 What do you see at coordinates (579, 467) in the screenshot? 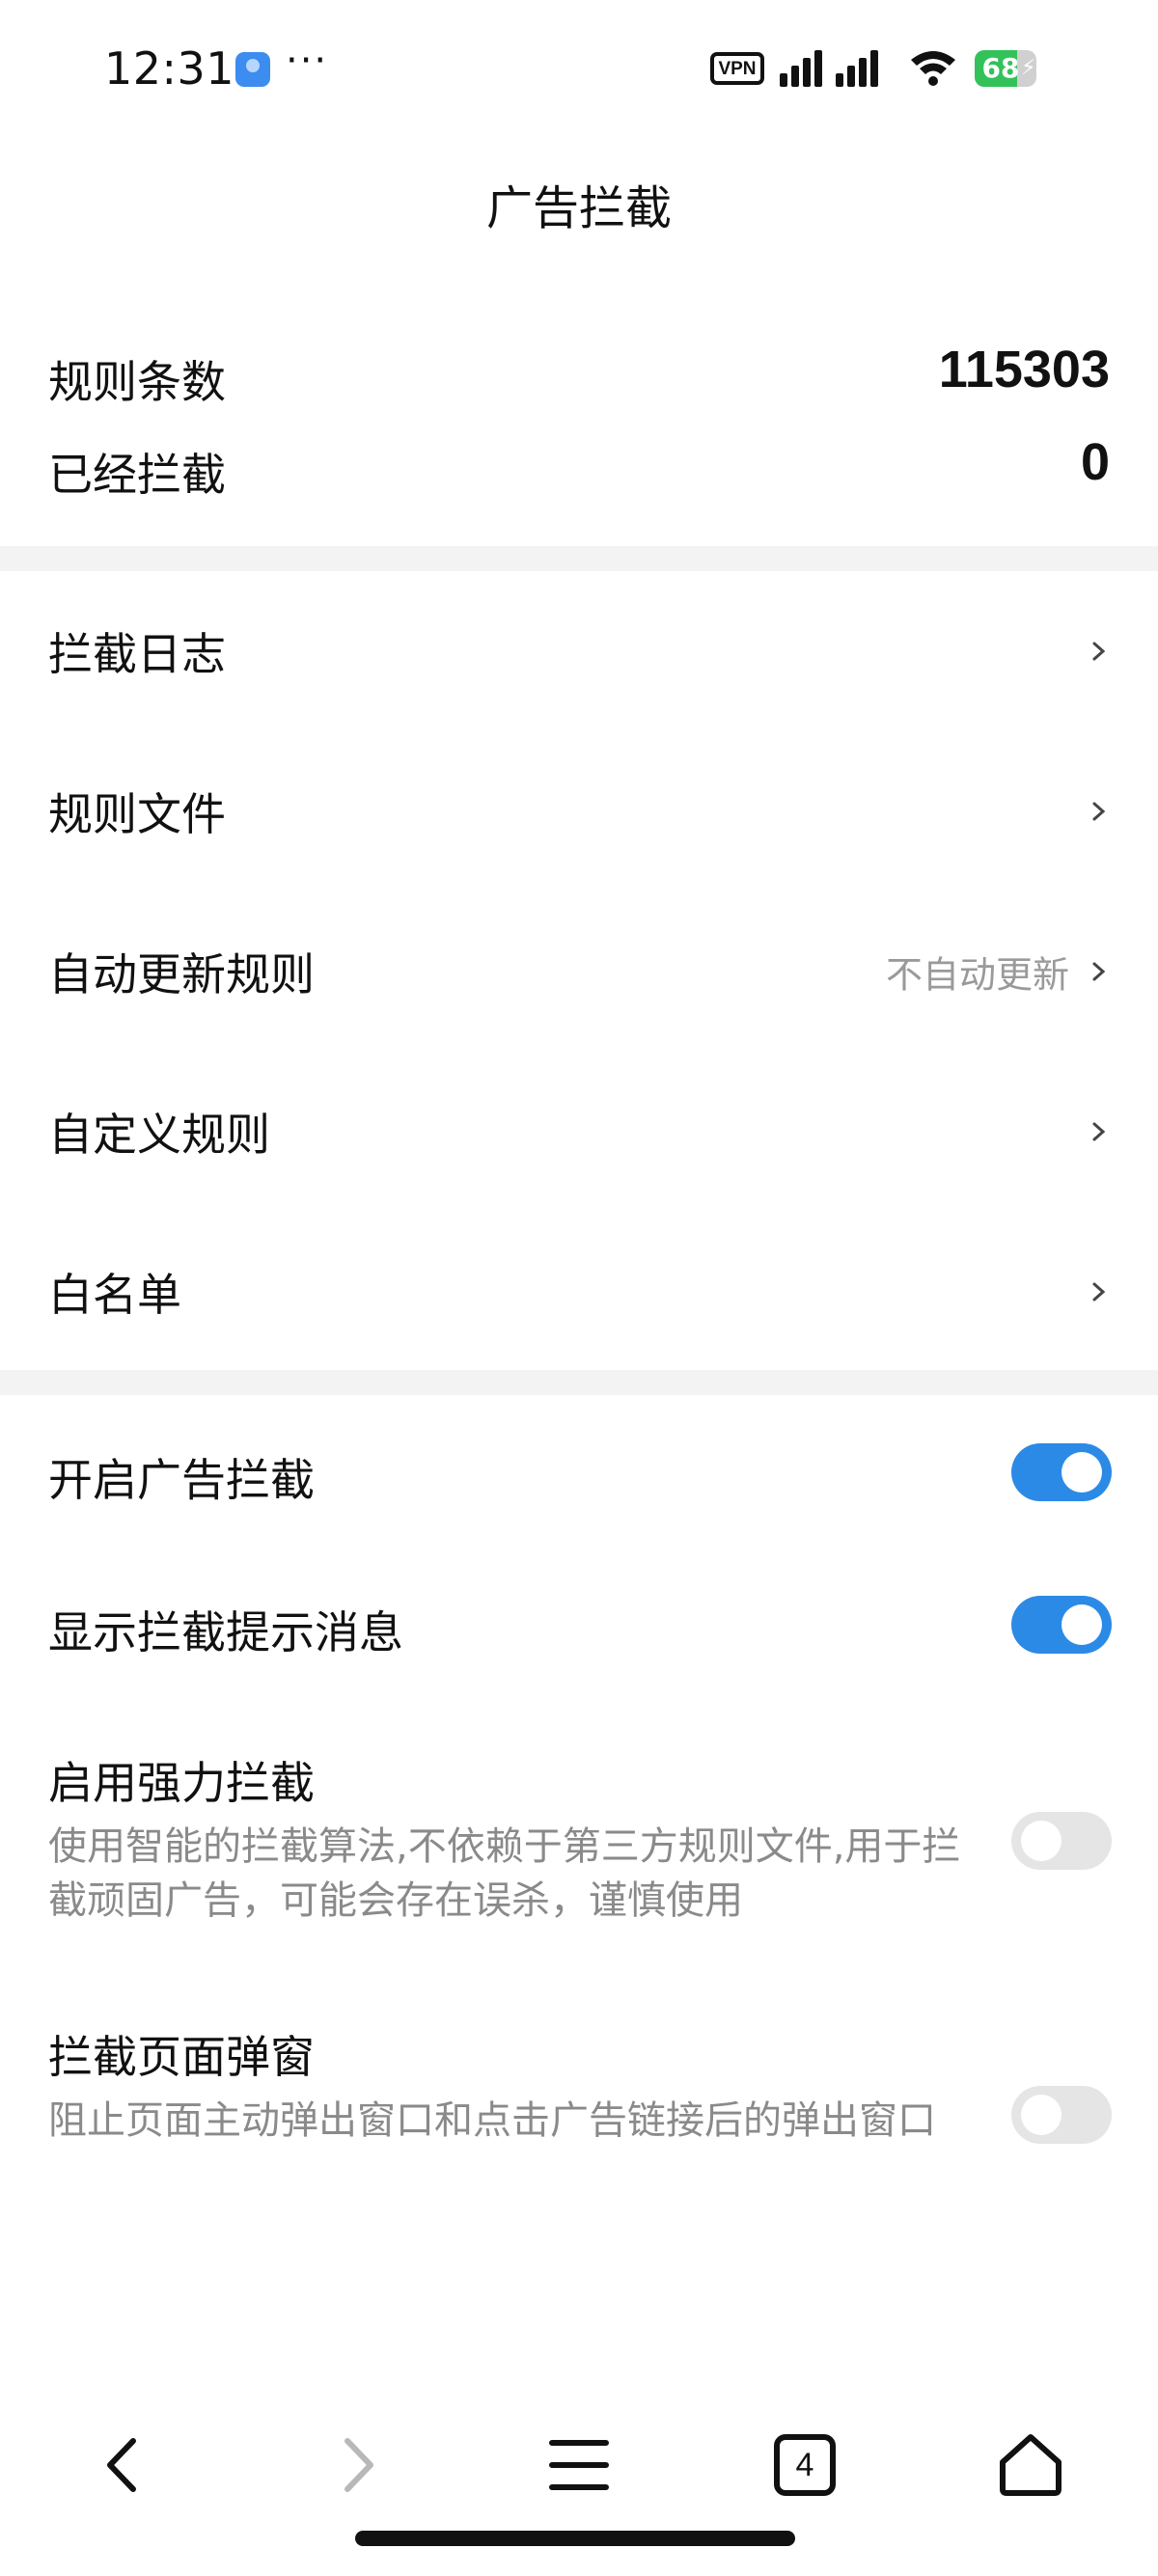
I see `blocked-count-row: 已经拦截 0` at bounding box center [579, 467].